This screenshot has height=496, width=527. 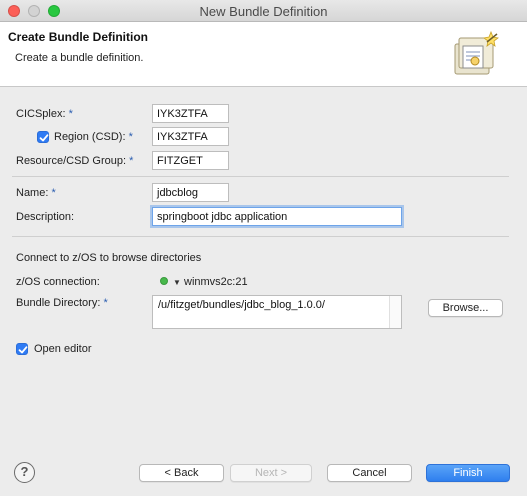 I want to click on back-button: < Back, so click(x=181, y=473).